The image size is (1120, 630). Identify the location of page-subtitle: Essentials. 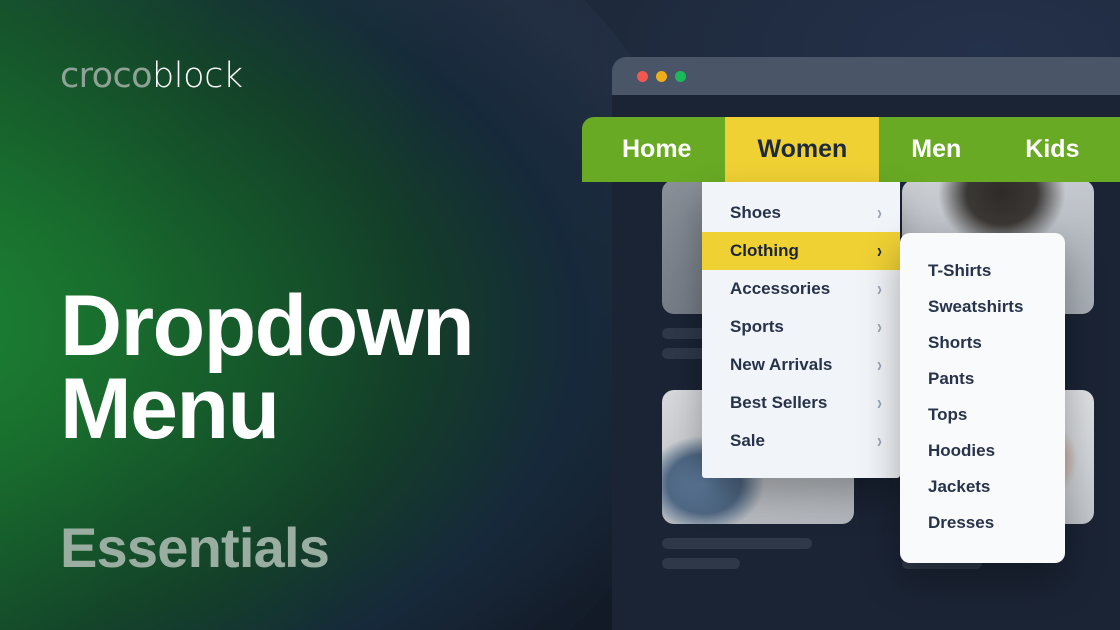
(195, 547).